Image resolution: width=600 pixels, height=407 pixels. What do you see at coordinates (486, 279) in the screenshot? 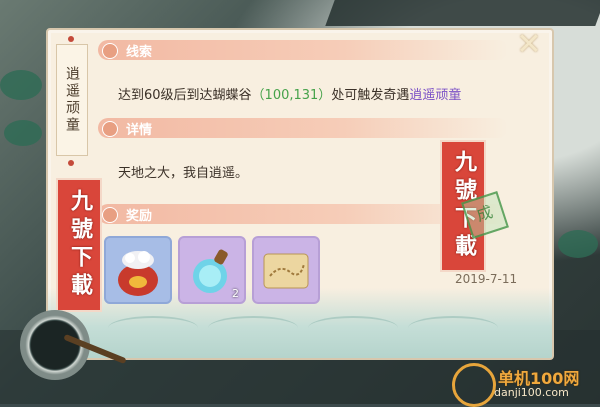
I see `date-label: 2019-7-11` at bounding box center [486, 279].